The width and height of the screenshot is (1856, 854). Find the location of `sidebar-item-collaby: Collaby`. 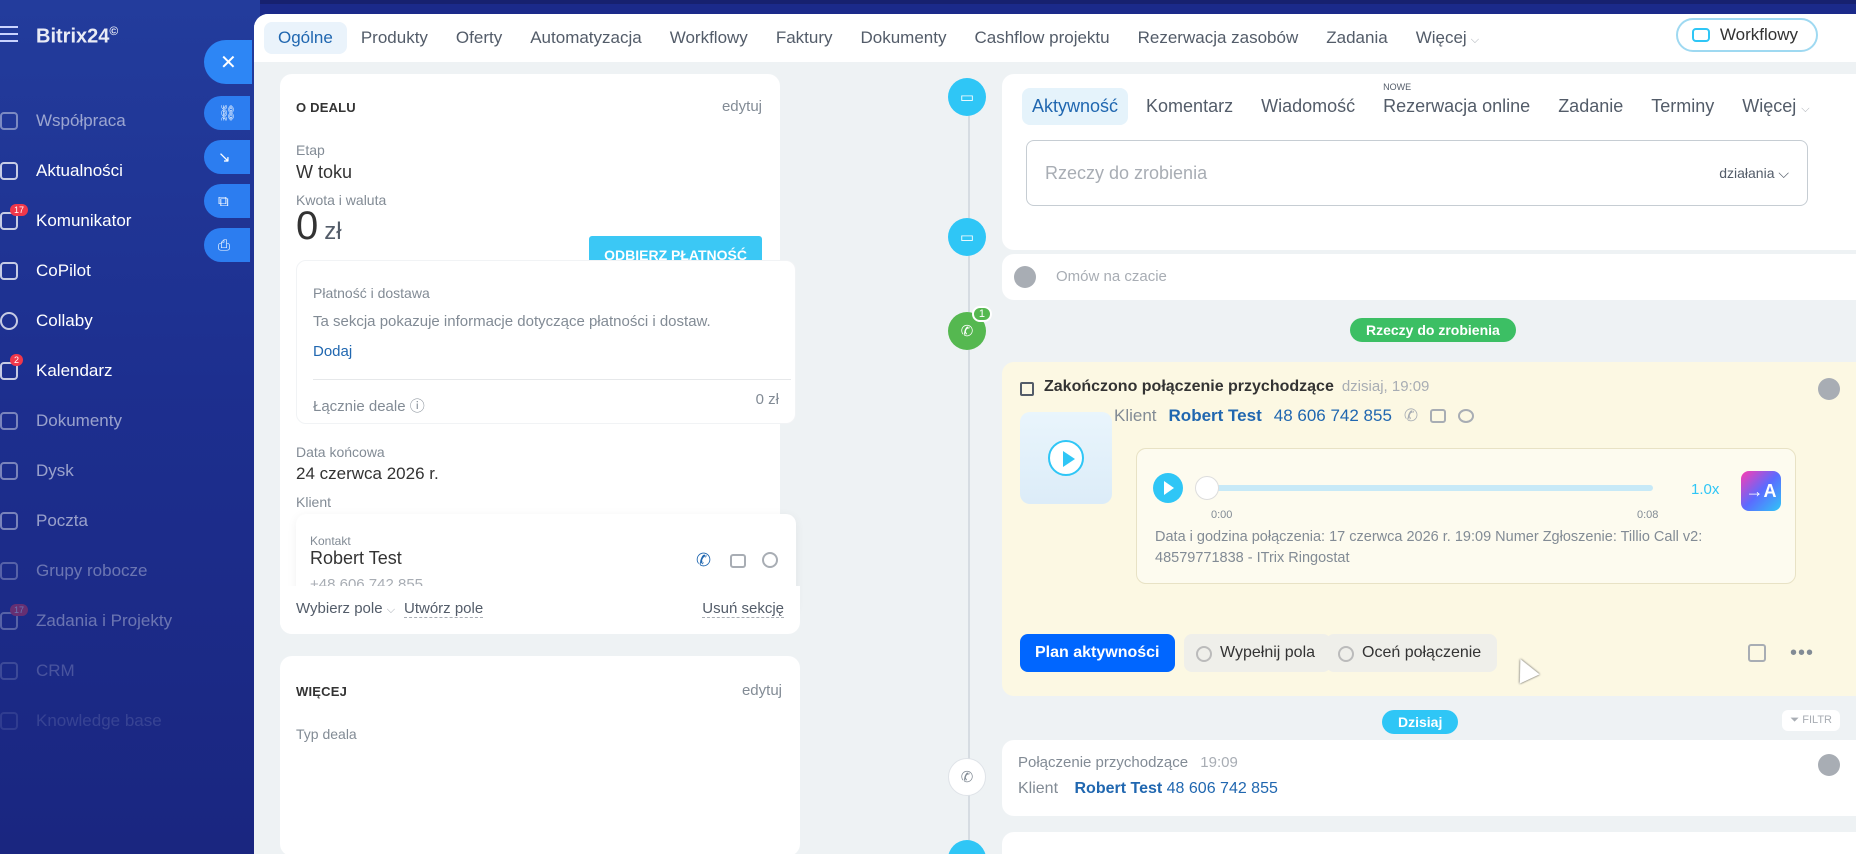

sidebar-item-collaby: Collaby is located at coordinates (125, 321).